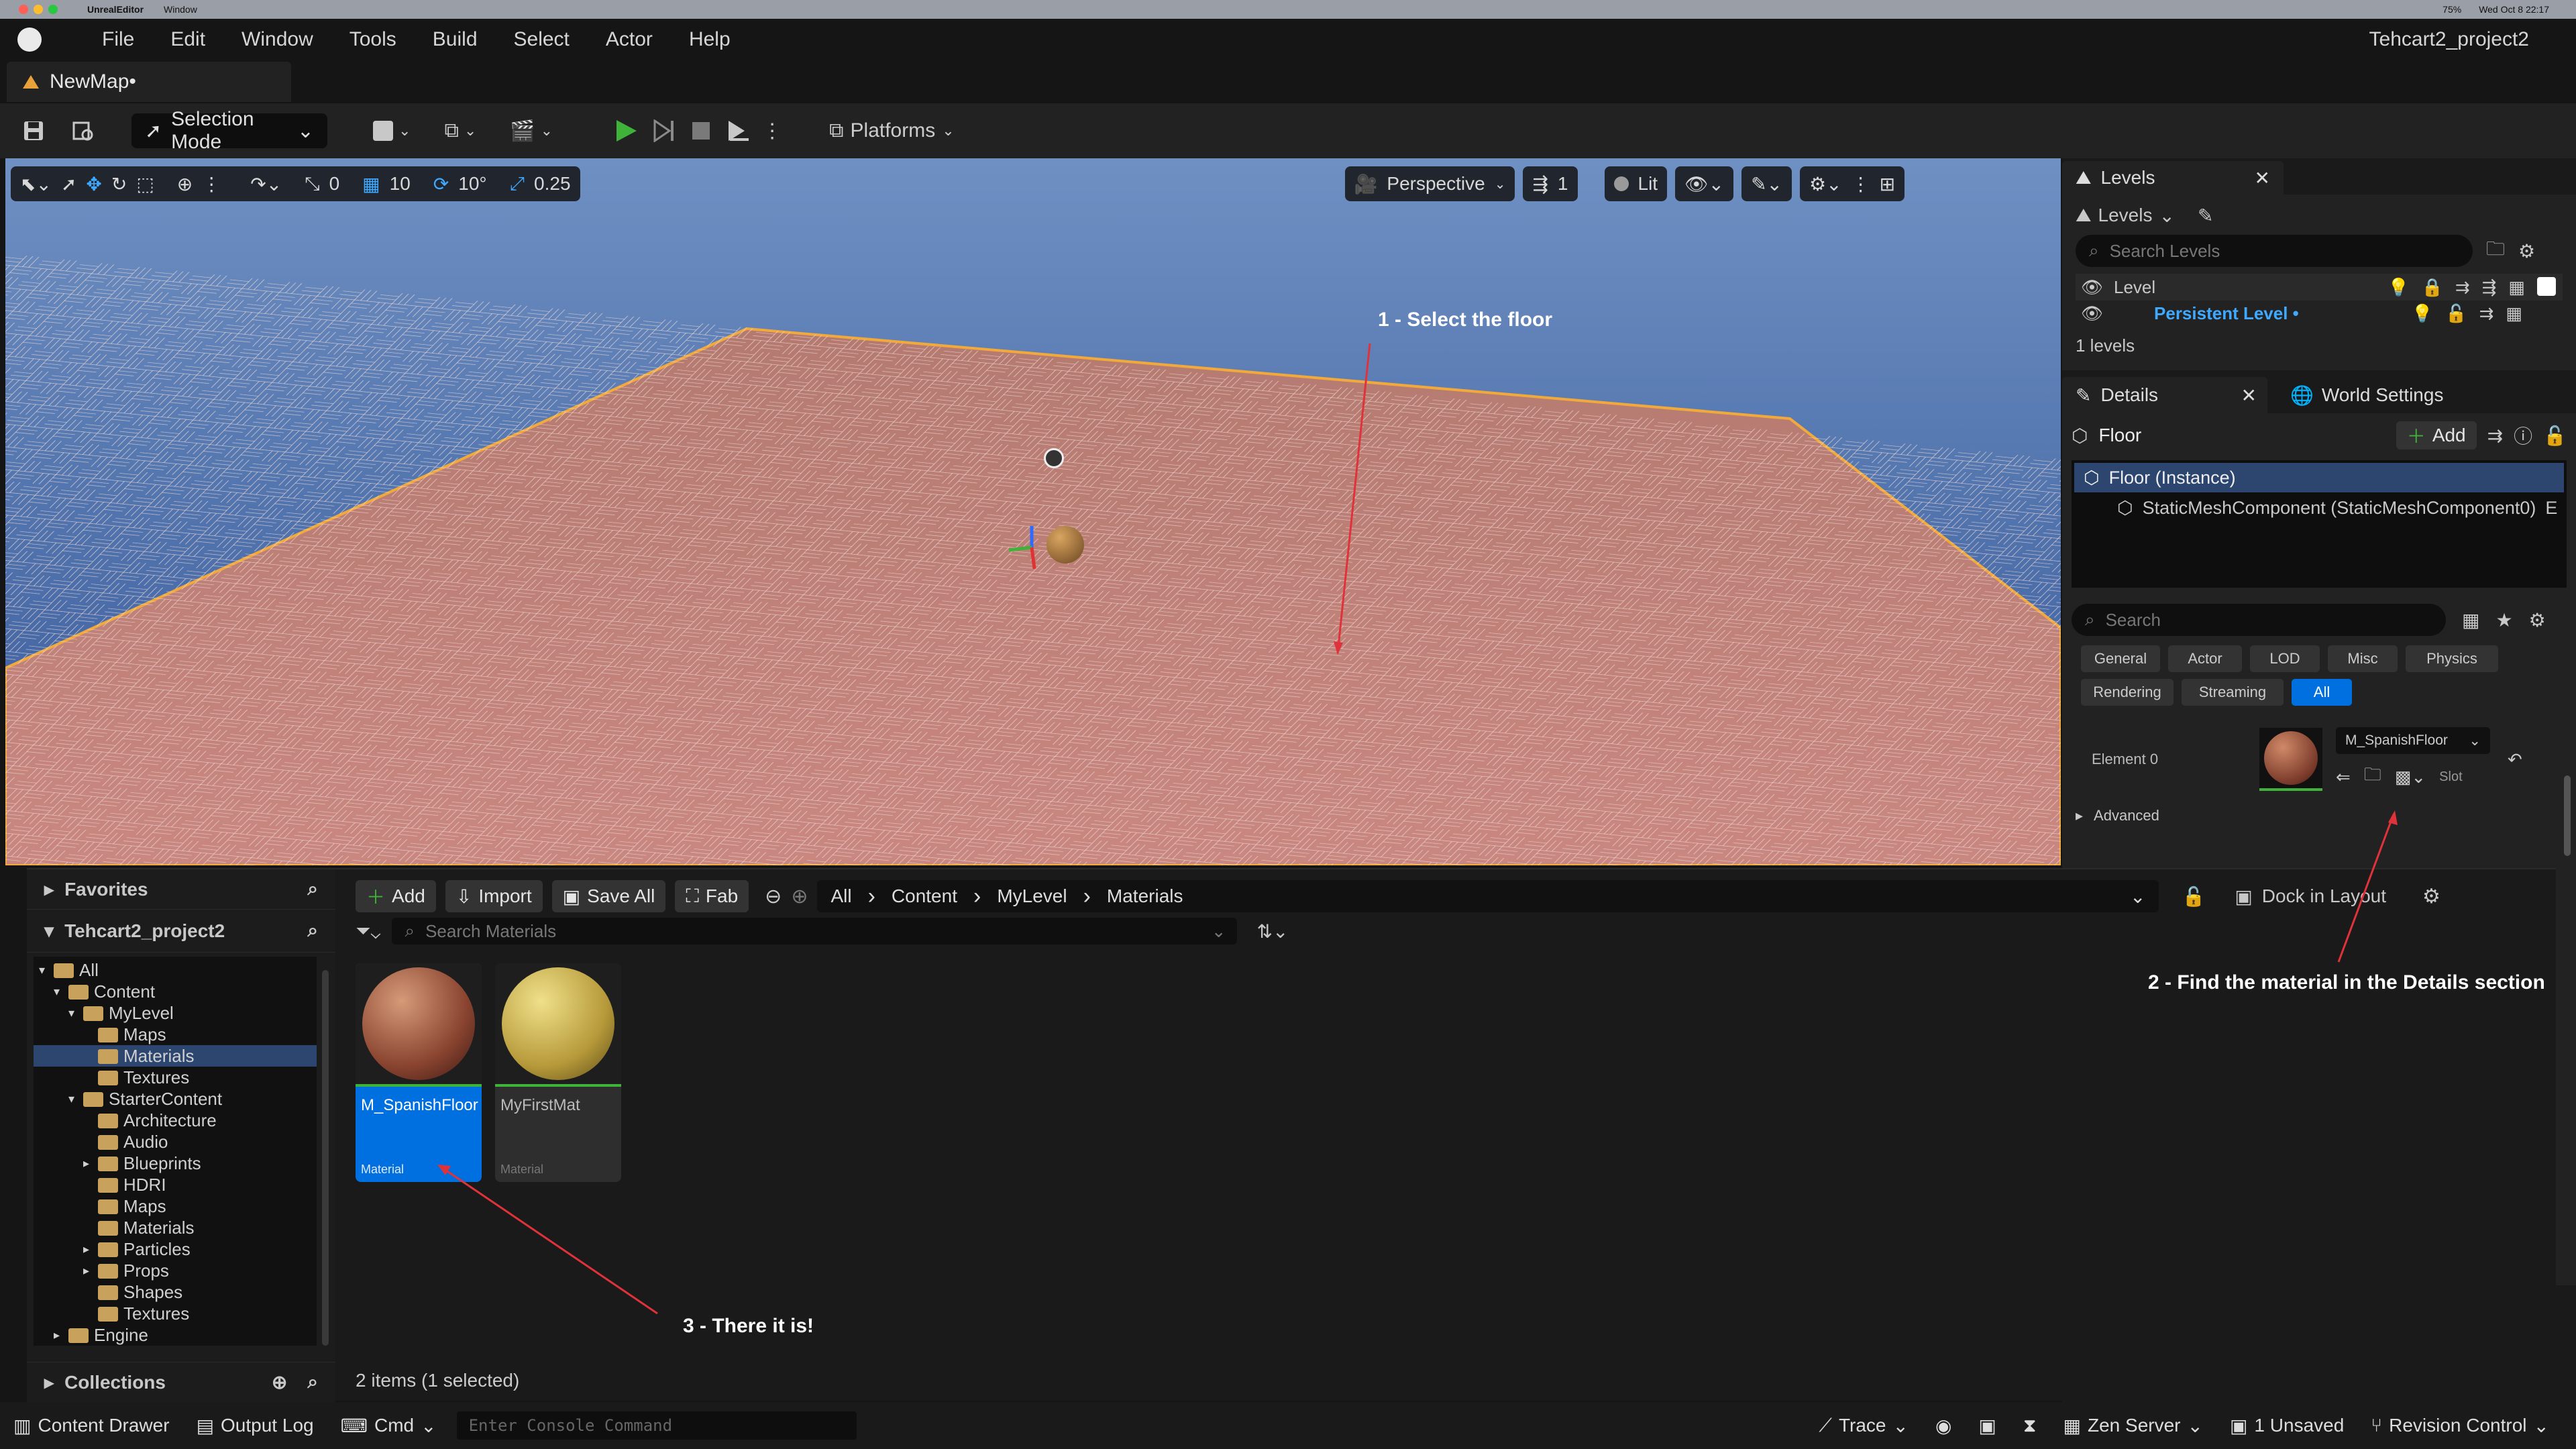 The height and width of the screenshot is (1449, 2576). I want to click on folder-engine: ▸ Engine, so click(175, 1335).